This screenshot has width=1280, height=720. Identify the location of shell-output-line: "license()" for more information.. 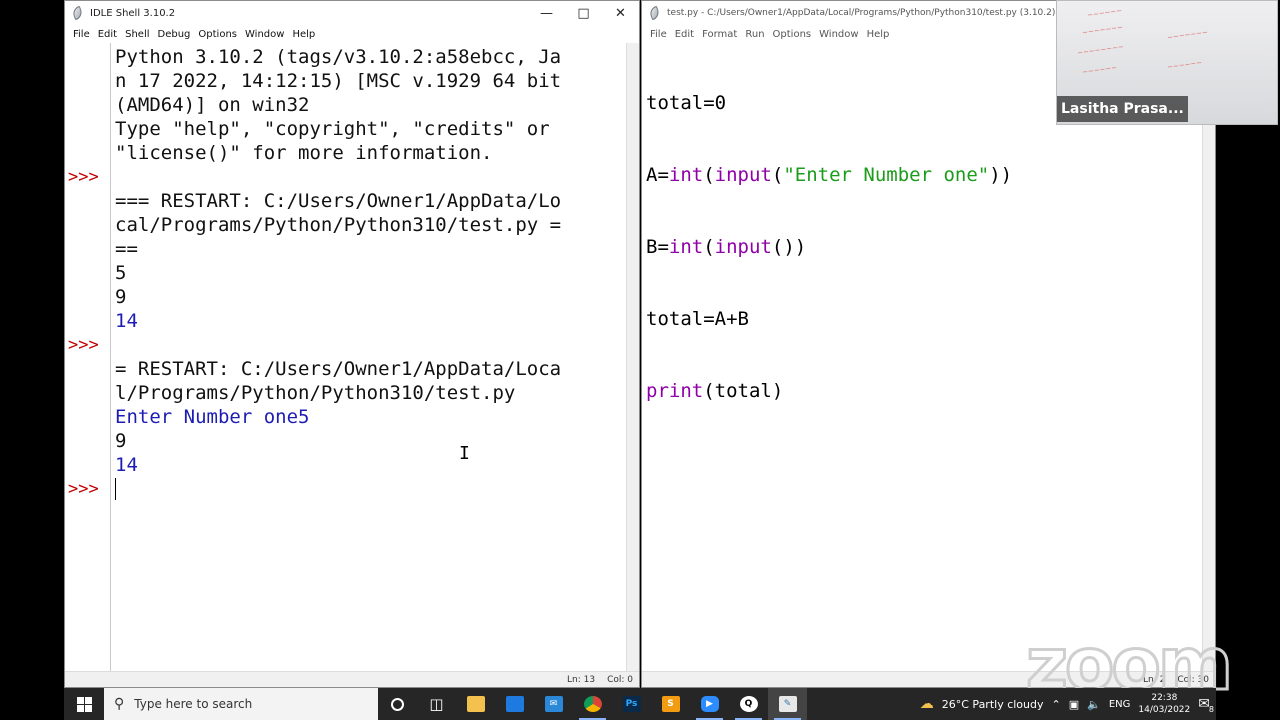
(304, 153).